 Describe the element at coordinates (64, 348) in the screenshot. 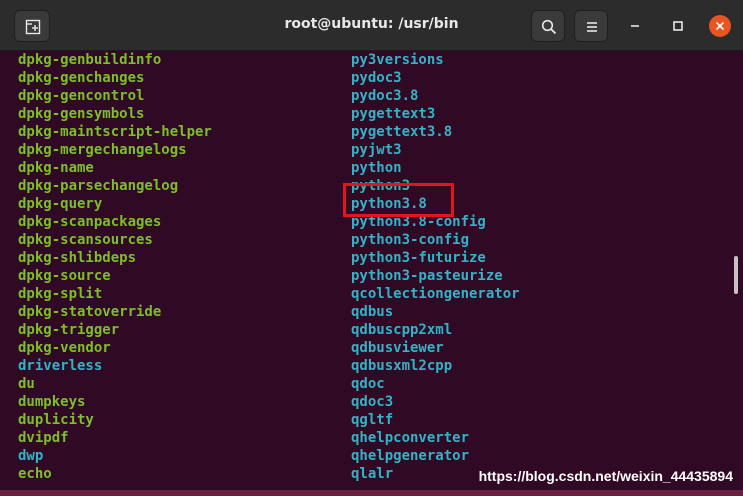

I see `file-entry: dpkg-vendor` at that location.